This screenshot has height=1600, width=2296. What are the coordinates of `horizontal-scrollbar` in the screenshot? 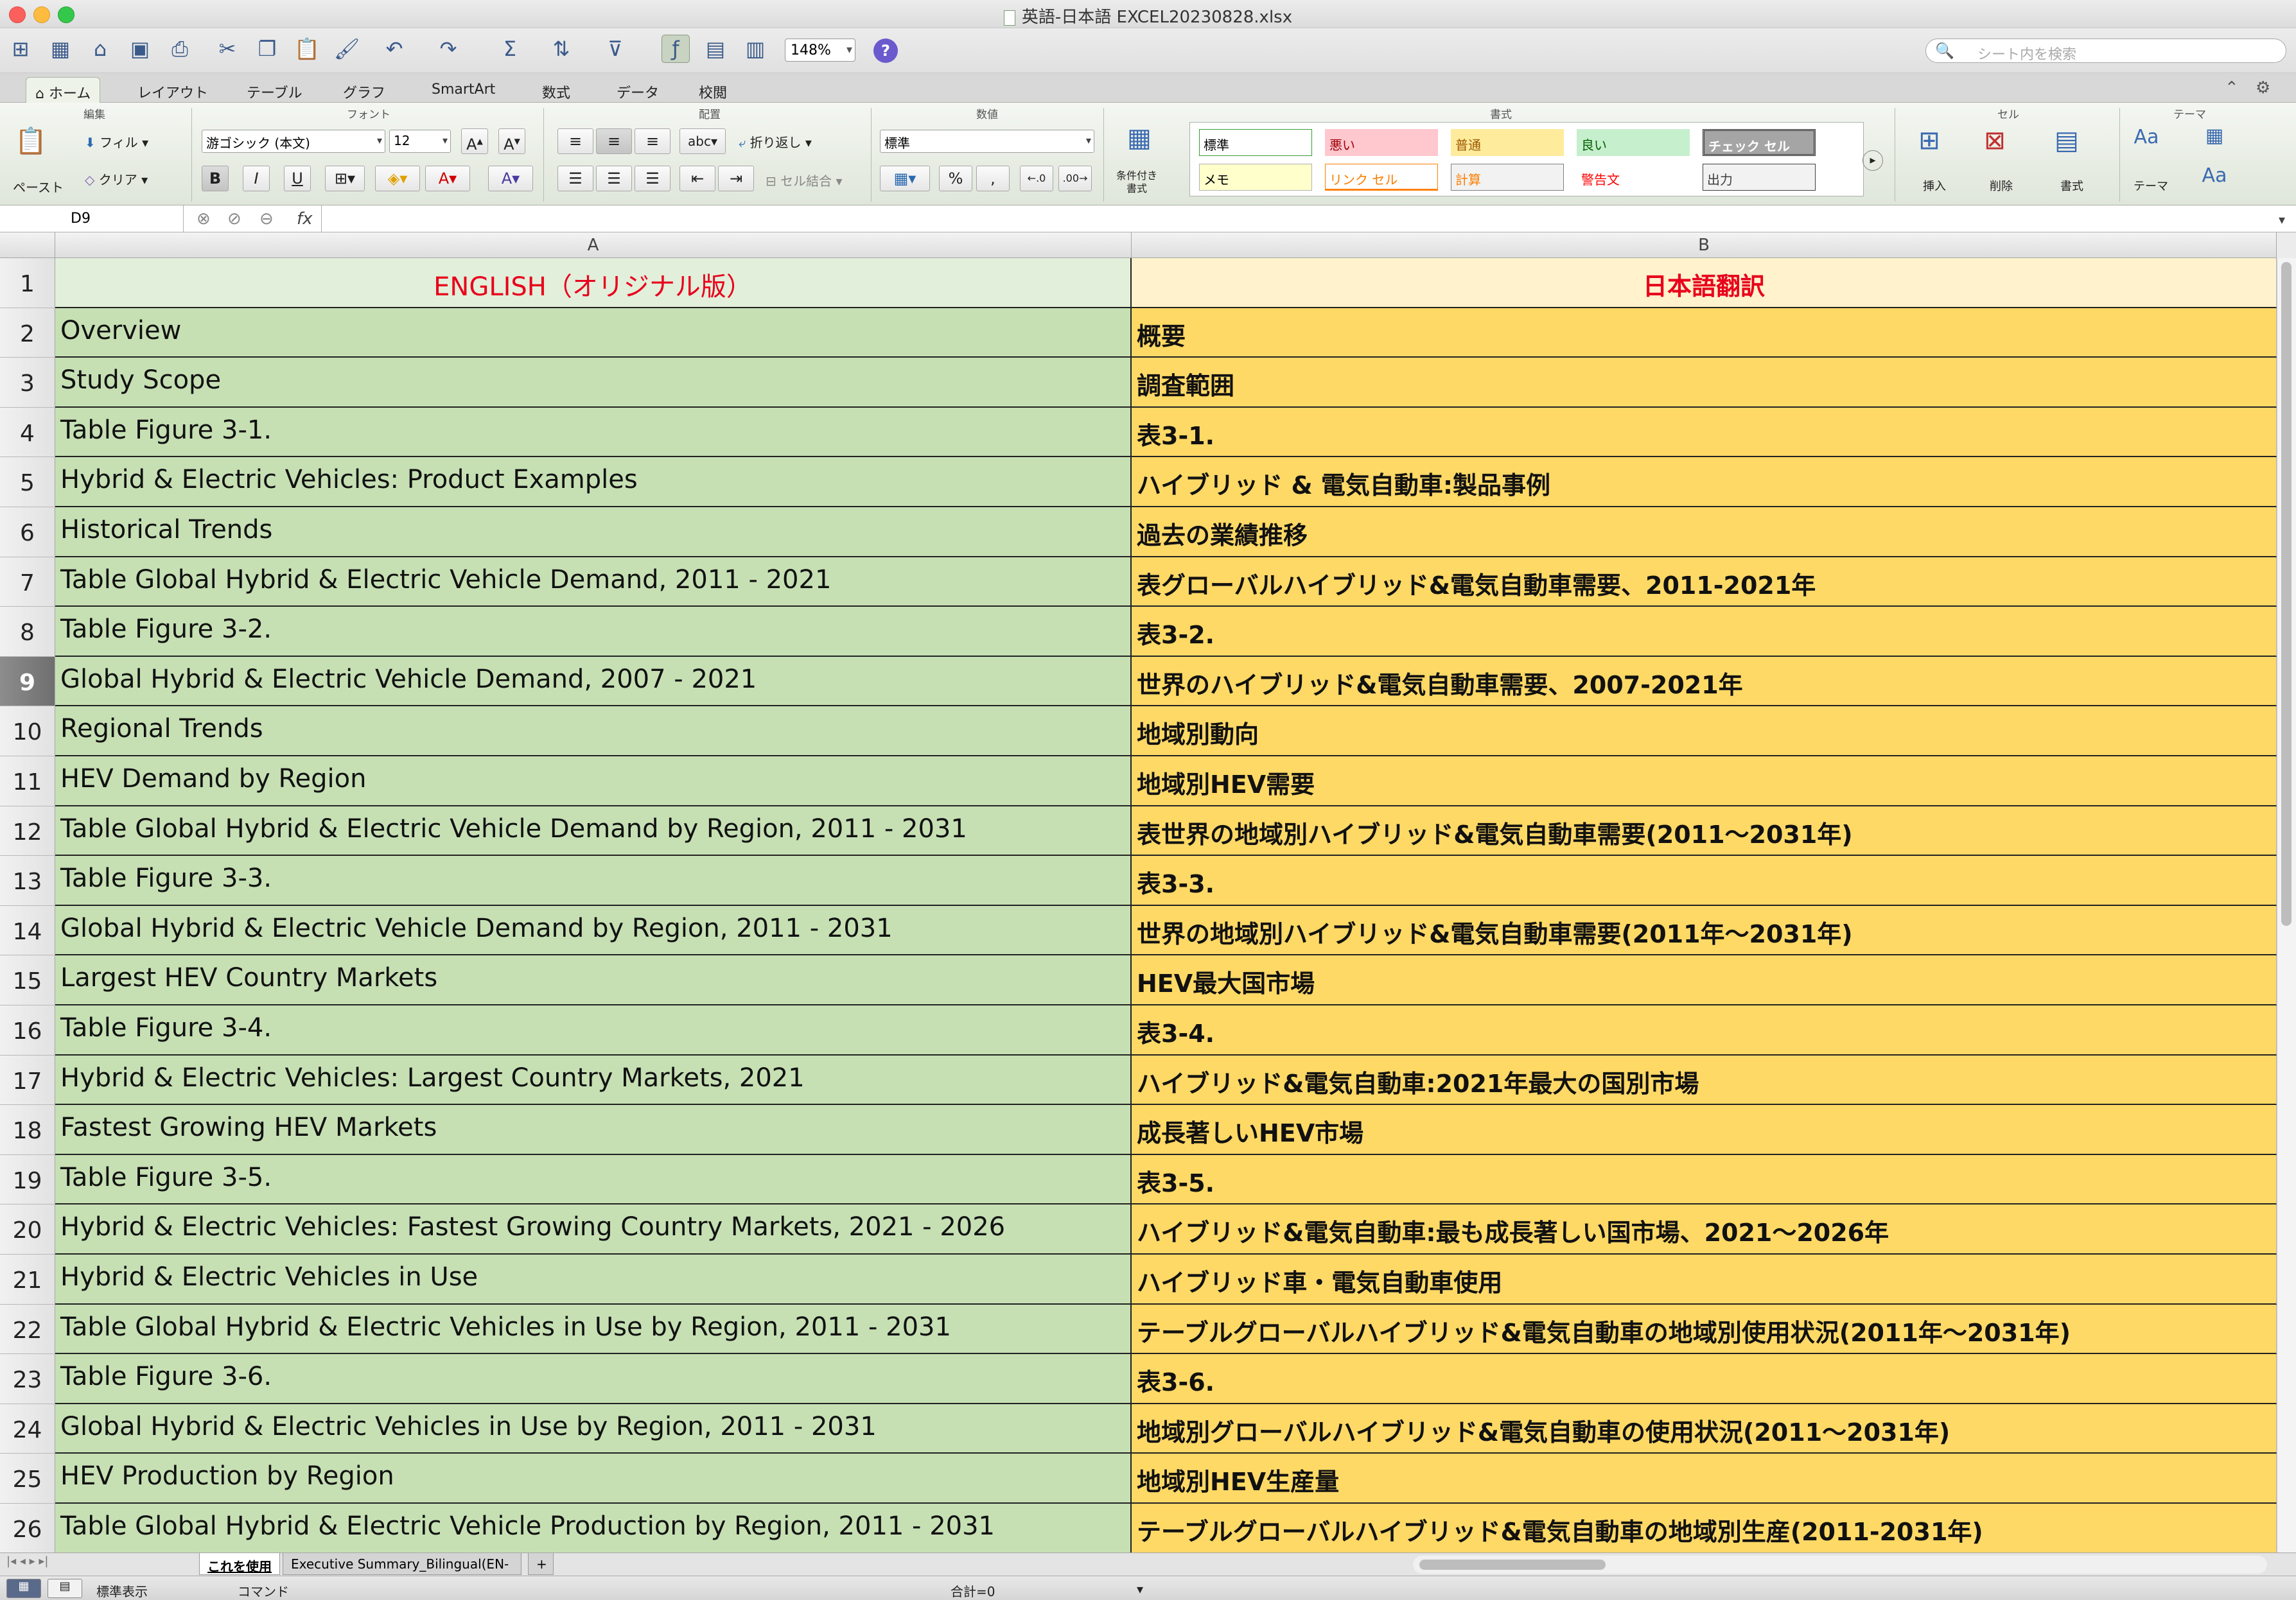 It's located at (1840, 1565).